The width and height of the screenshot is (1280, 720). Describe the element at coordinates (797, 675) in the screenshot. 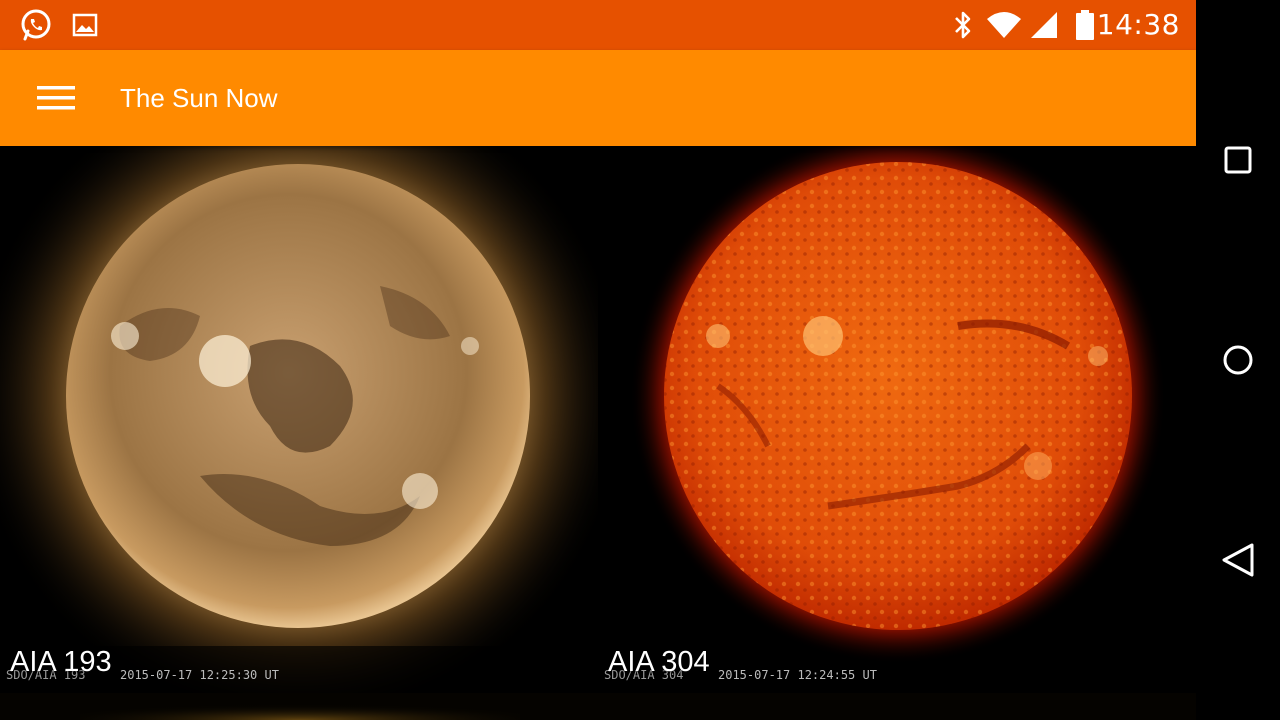

I see `image-timestamp: 2015-07-17 12:24:55 UT` at that location.